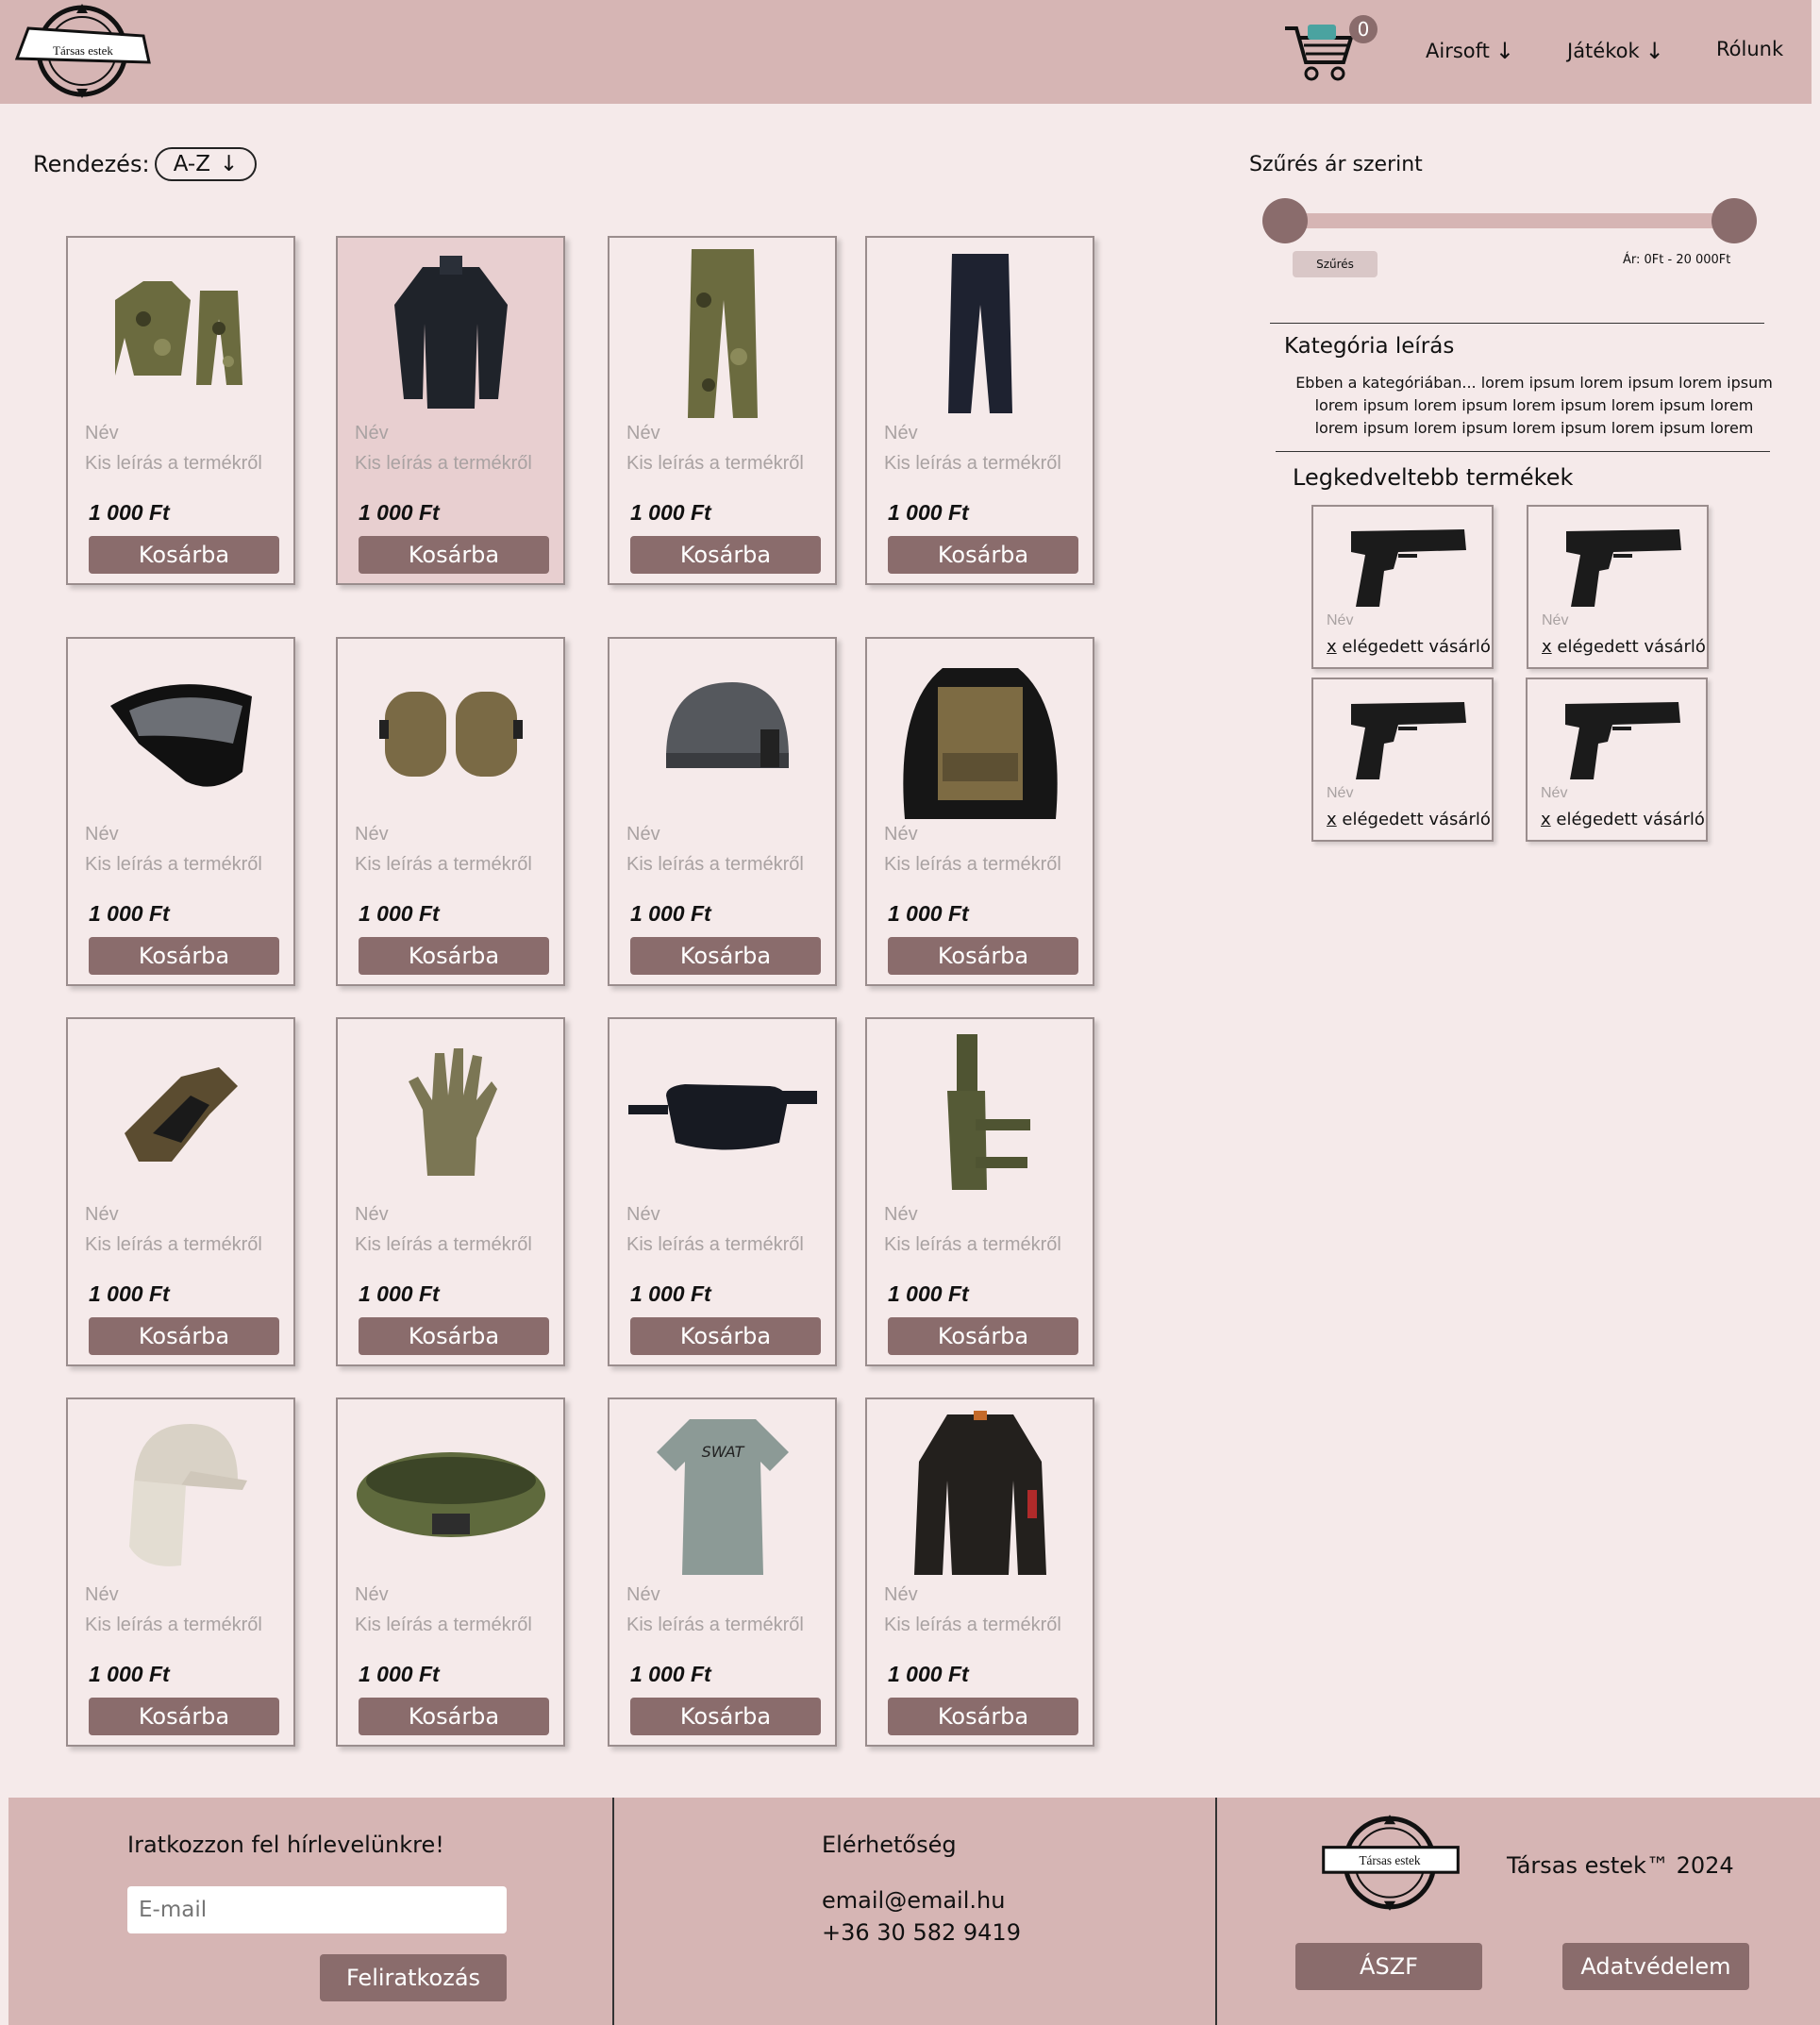 This screenshot has height=2025, width=1820. I want to click on nav-jatekok: Játékok ↓, so click(1615, 51).